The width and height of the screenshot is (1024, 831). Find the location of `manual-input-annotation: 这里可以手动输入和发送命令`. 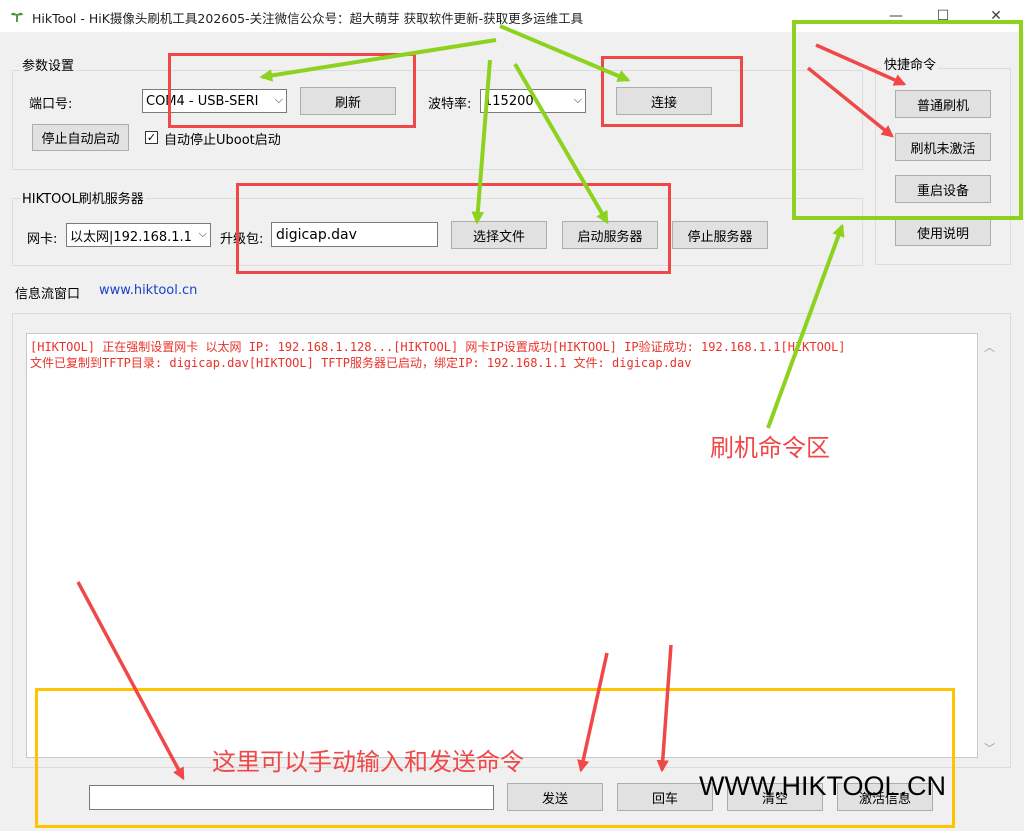

manual-input-annotation: 这里可以手动输入和发送命令 is located at coordinates (368, 762).